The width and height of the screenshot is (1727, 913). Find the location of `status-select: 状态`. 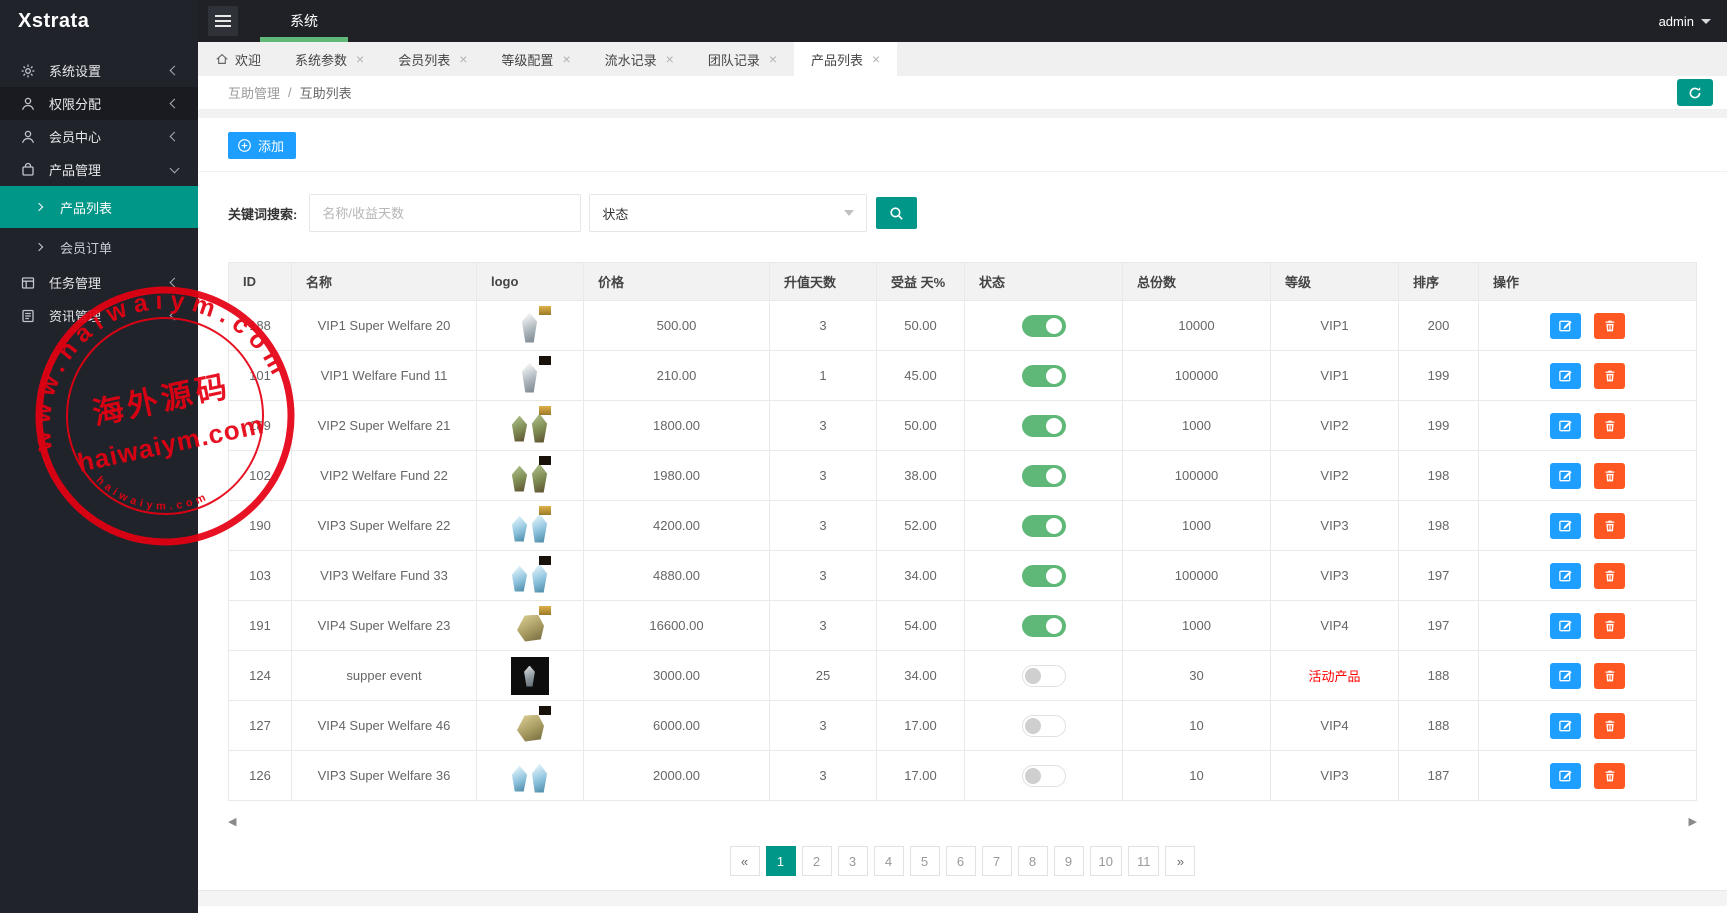

status-select: 状态 is located at coordinates (728, 213).